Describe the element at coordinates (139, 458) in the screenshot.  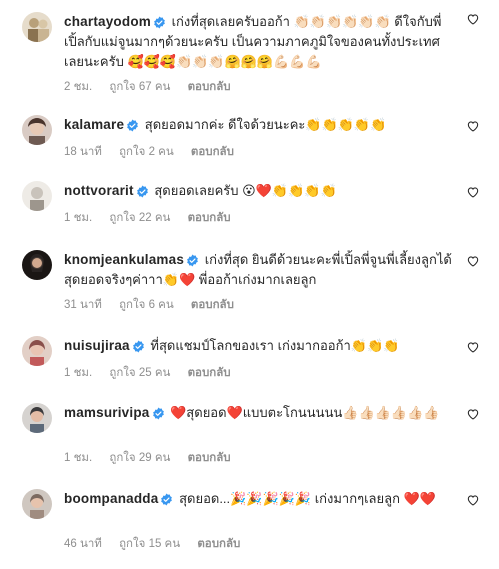
I see `like-count: ถูกใจ 29 คน` at that location.